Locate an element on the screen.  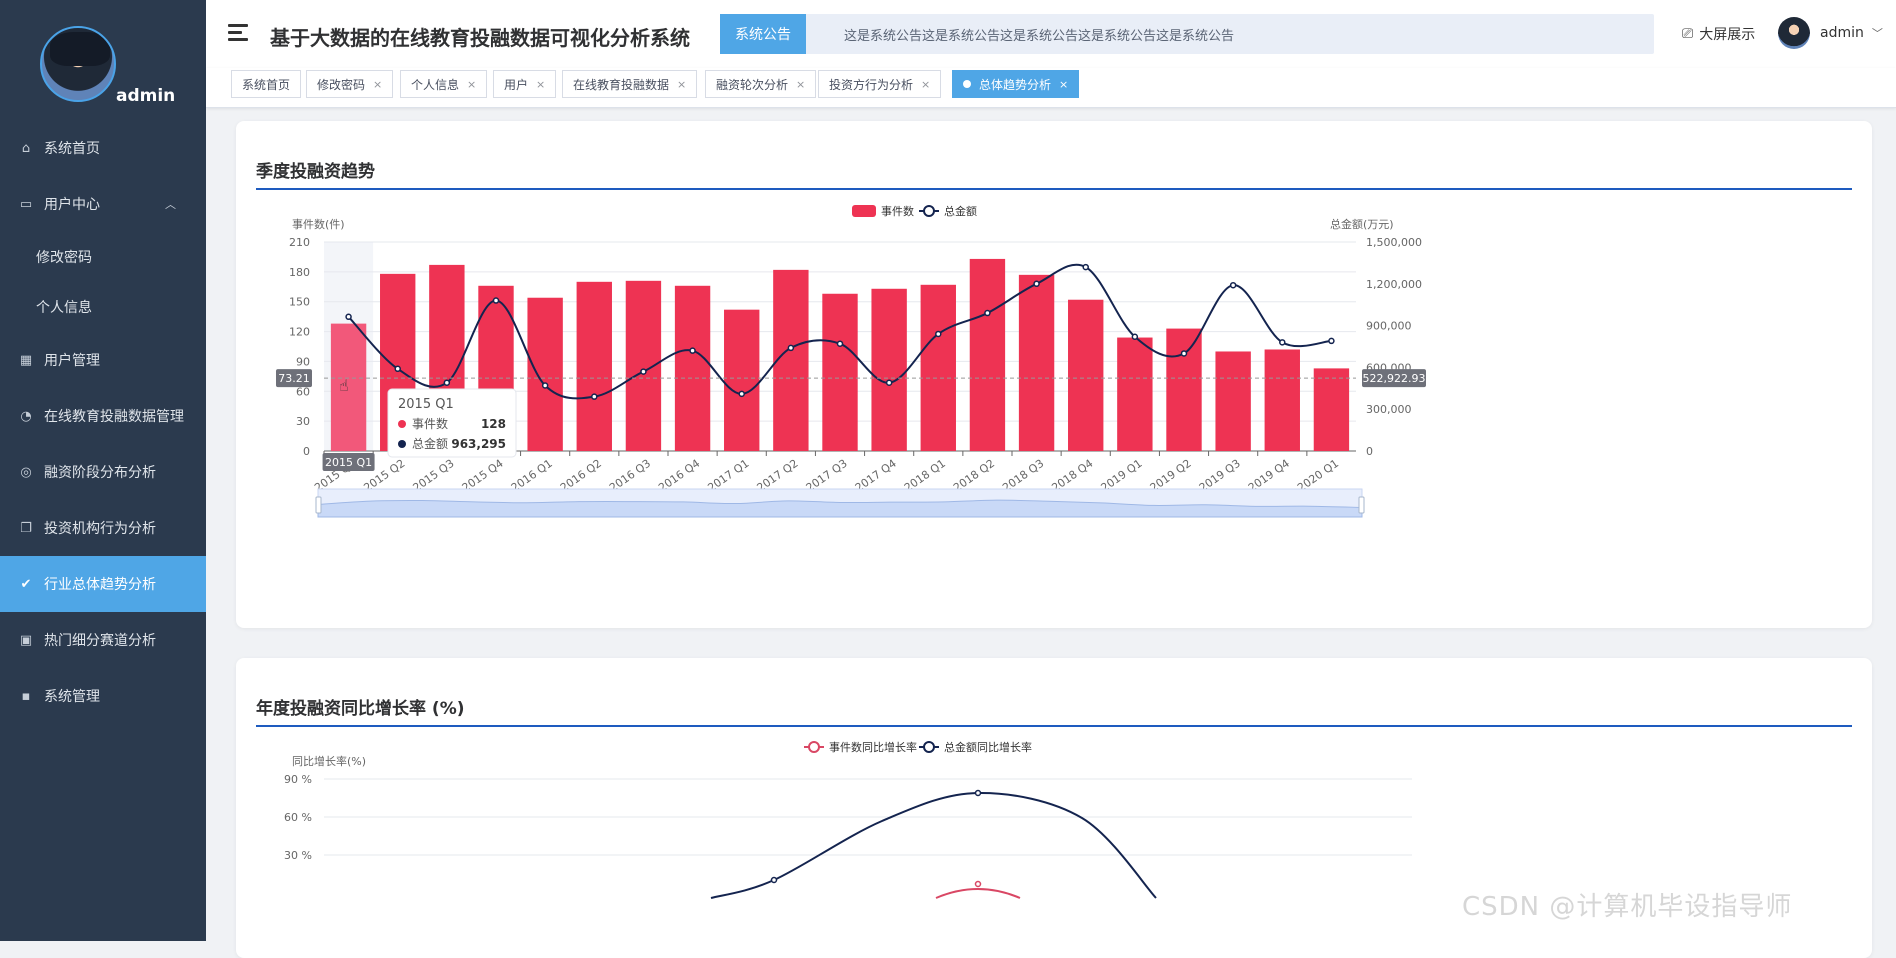
tab-round-analysis: 融资轮次分析 × is located at coordinates (761, 84).